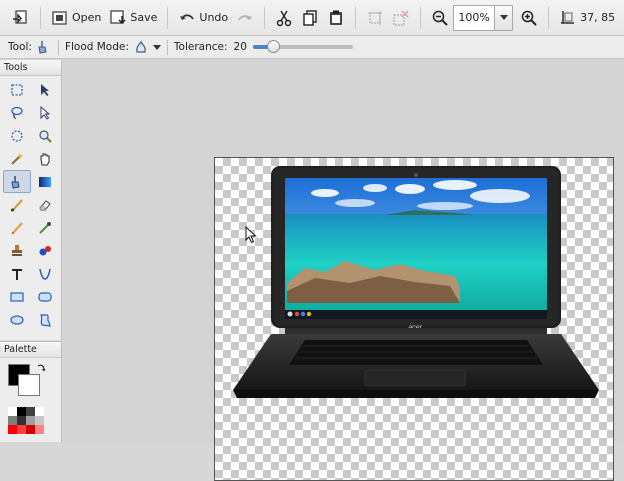  I want to click on redo-icon, so click(245, 17).